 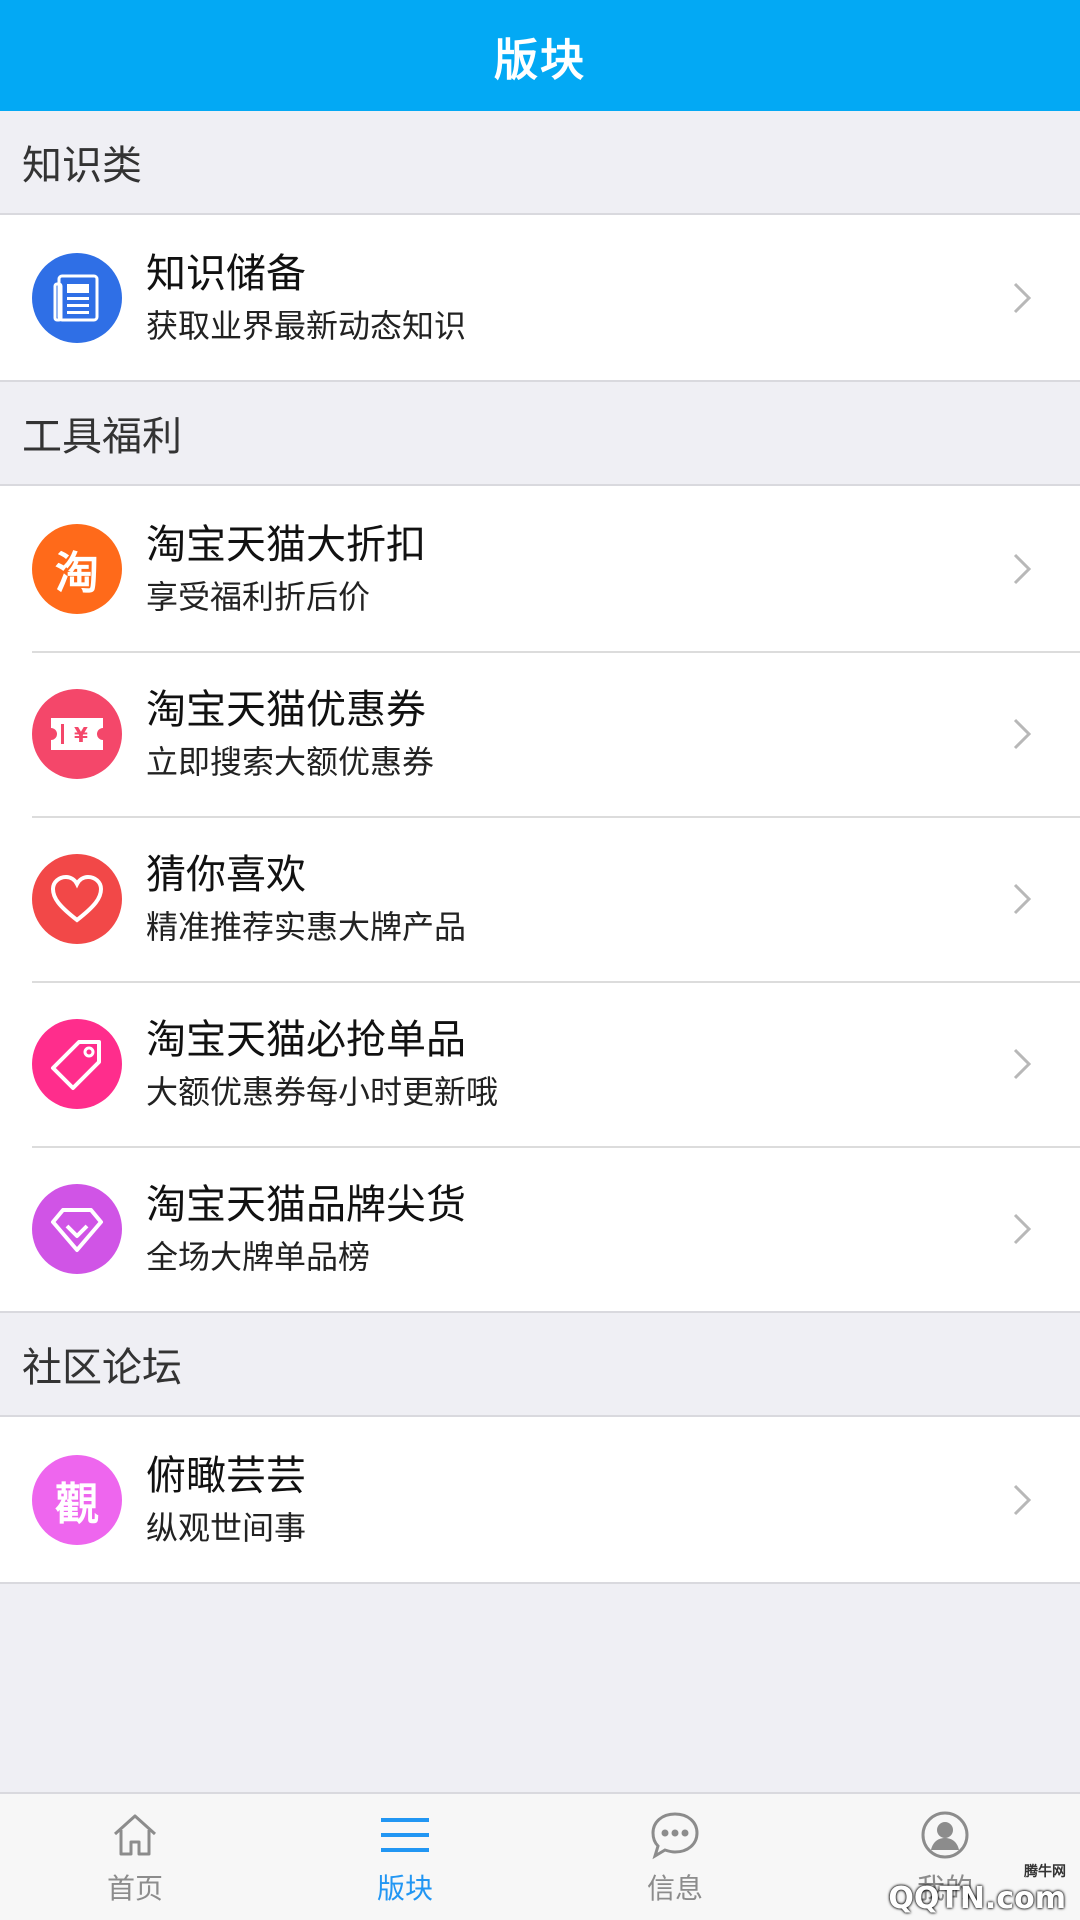 I want to click on tab-messages: 信息, so click(x=675, y=1857).